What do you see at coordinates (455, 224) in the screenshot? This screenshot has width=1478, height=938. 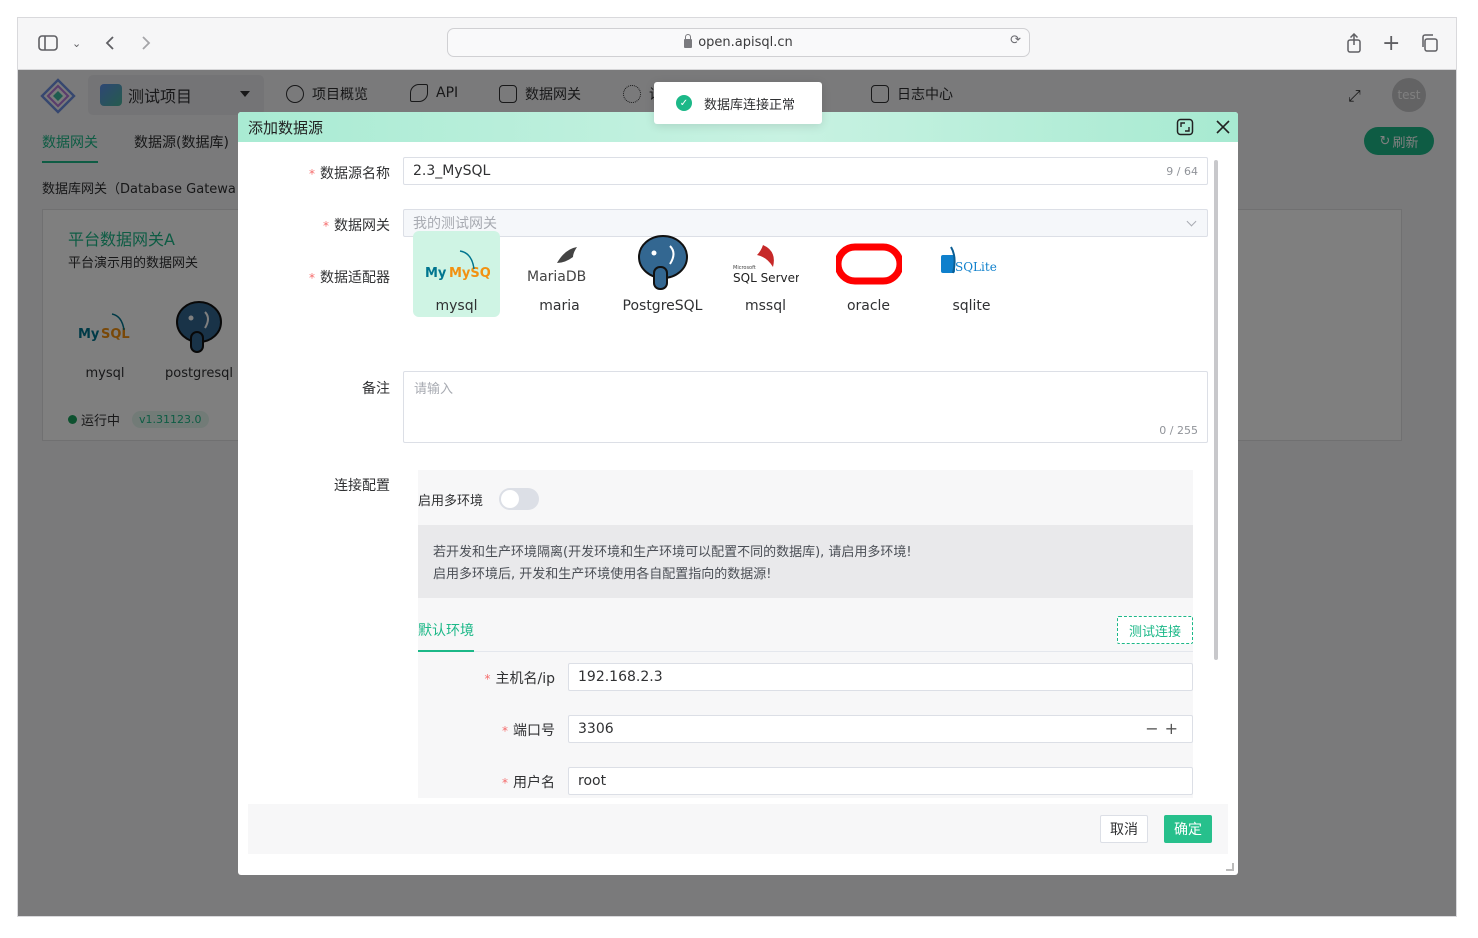 I see `gateway-placeholder: 我的测试网关` at bounding box center [455, 224].